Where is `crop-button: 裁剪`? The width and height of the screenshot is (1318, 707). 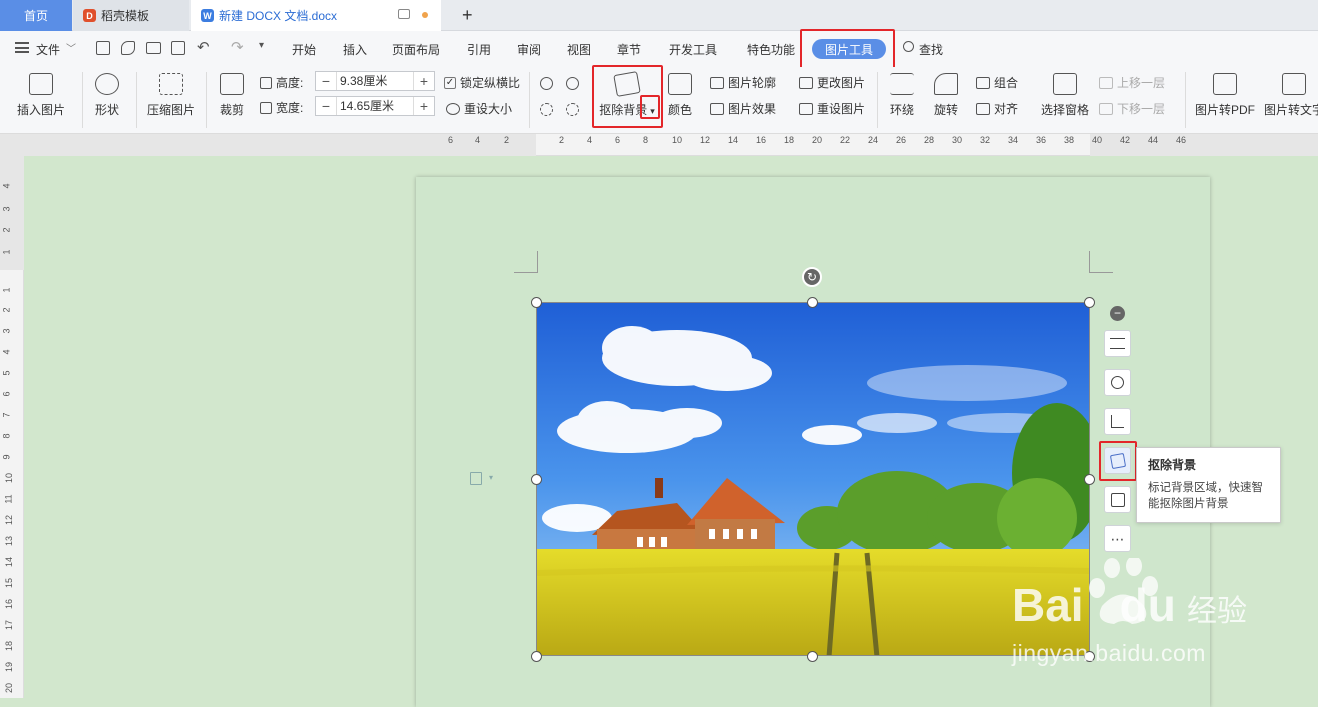 crop-button: 裁剪 is located at coordinates (232, 95).